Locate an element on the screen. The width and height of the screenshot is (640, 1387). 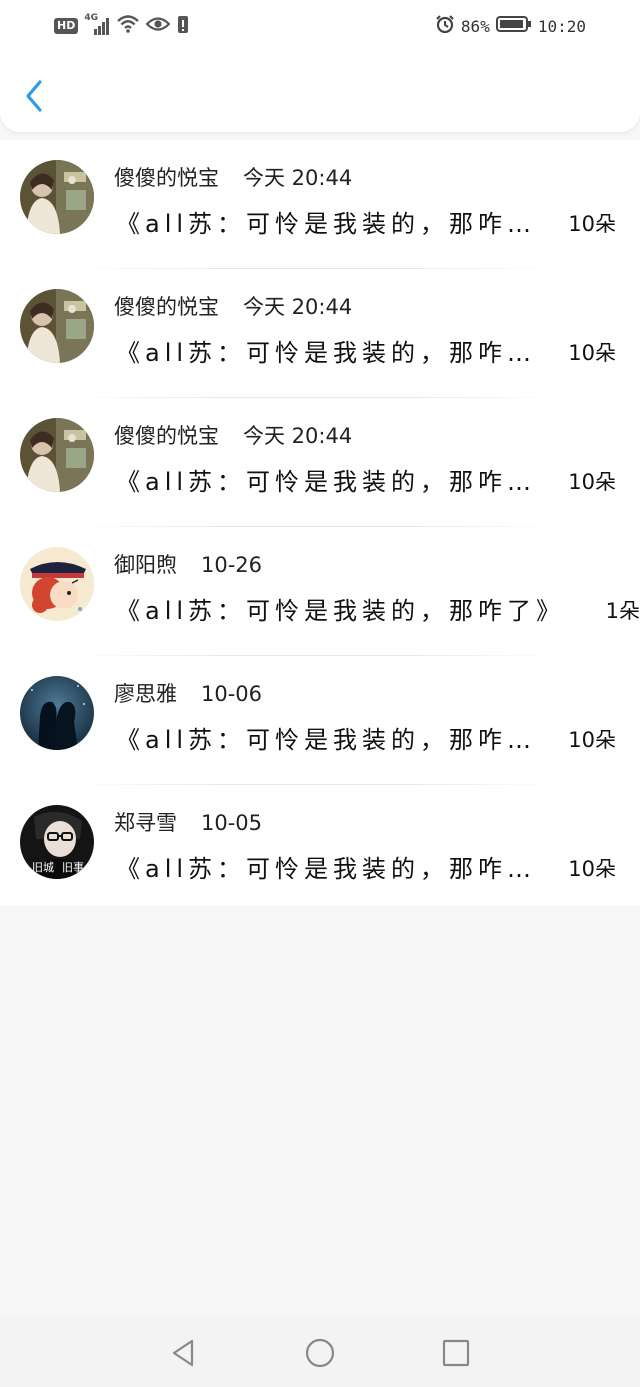
battery-percent: 86% is located at coordinates (475, 26).